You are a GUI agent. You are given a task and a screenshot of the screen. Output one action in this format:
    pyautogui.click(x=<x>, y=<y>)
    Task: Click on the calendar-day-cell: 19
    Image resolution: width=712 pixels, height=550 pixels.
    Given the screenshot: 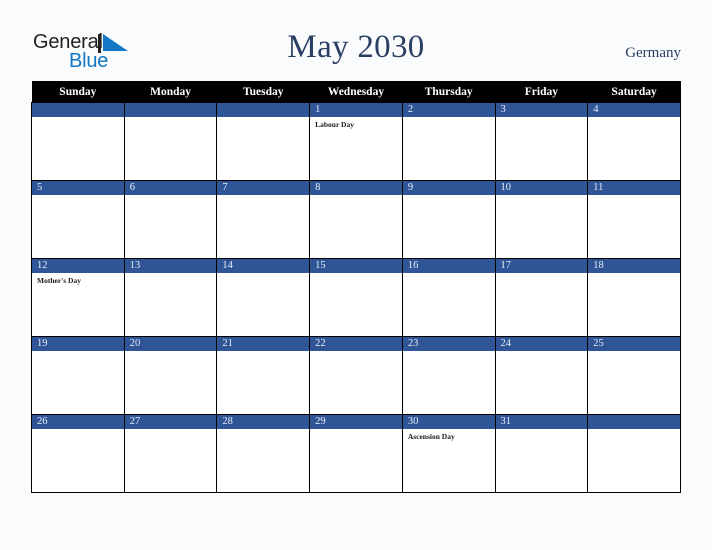 What is the action you would take?
    pyautogui.click(x=78, y=375)
    